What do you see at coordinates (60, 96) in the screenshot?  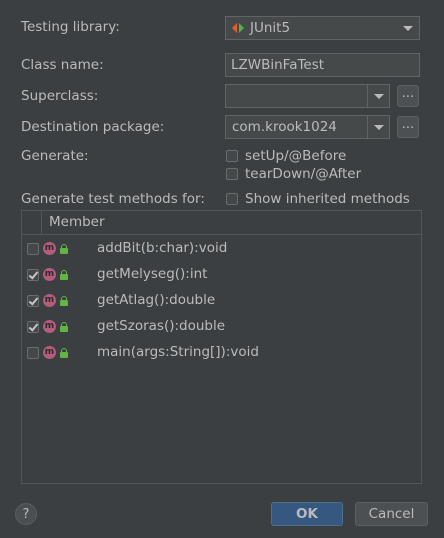 I see `superclass-label: Superclass:` at bounding box center [60, 96].